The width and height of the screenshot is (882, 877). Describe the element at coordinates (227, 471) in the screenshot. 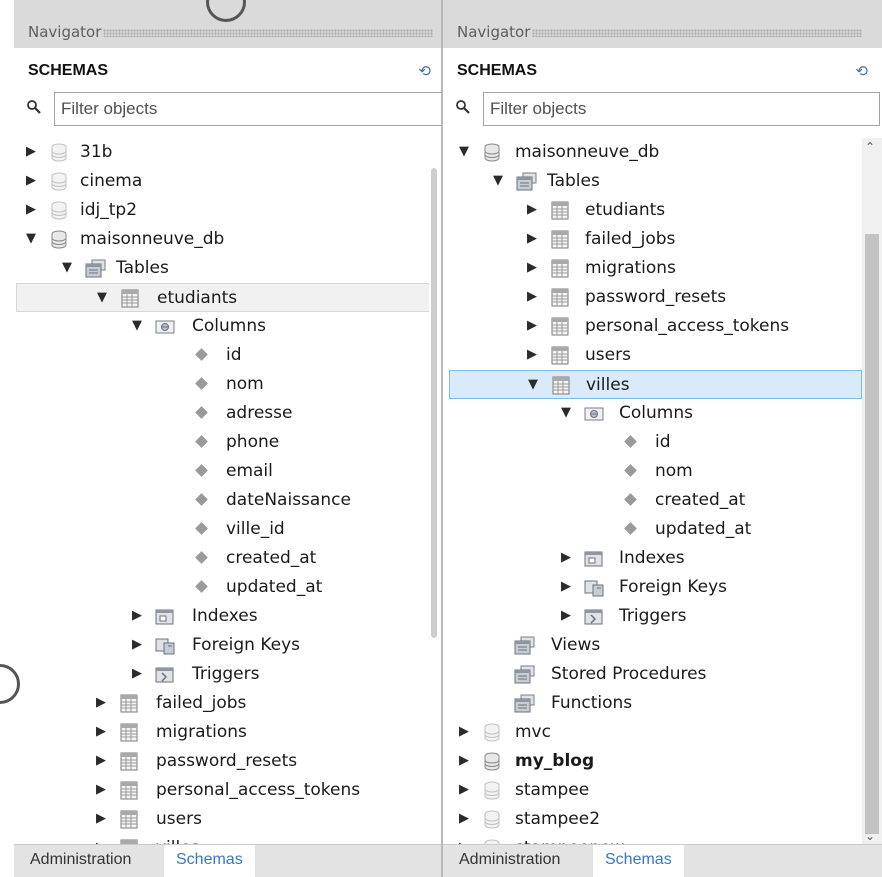

I see `column-item: email` at that location.